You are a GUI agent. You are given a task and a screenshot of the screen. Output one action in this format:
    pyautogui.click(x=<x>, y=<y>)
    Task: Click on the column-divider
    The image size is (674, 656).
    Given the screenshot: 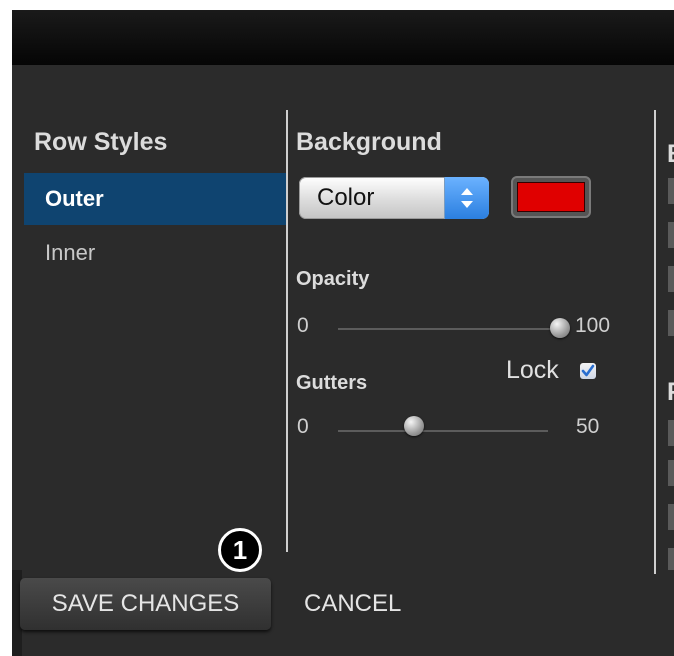 What is the action you would take?
    pyautogui.click(x=287, y=331)
    